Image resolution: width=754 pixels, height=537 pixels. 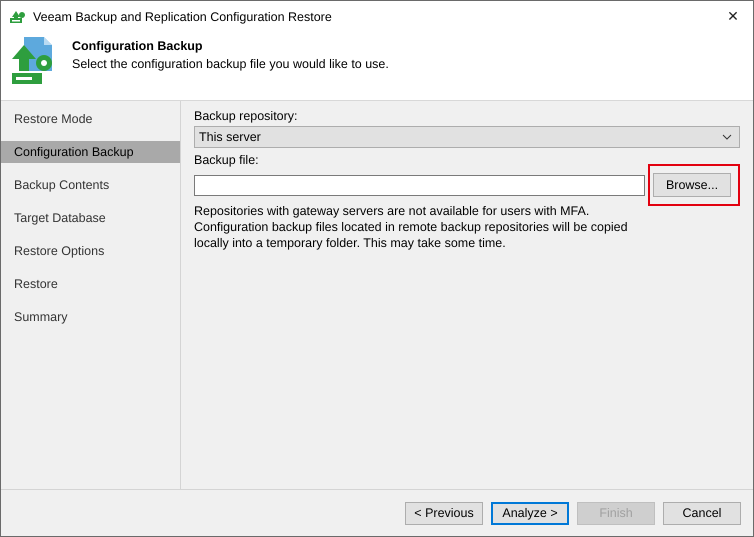 What do you see at coordinates (467, 137) in the screenshot?
I see `repository-dropdown: This server` at bounding box center [467, 137].